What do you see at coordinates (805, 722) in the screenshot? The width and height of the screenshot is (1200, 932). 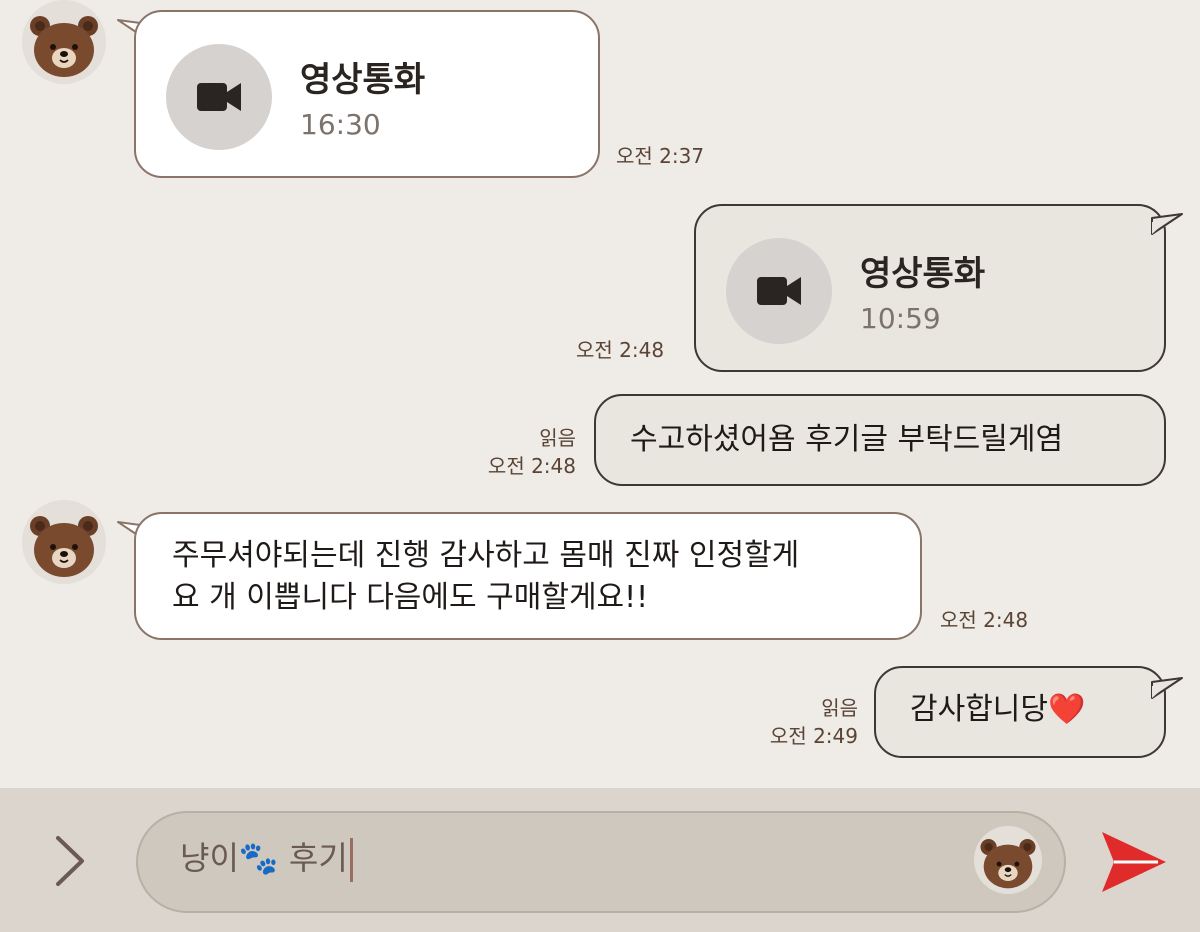 I see `message-meta: 읽음 오전 2:49` at bounding box center [805, 722].